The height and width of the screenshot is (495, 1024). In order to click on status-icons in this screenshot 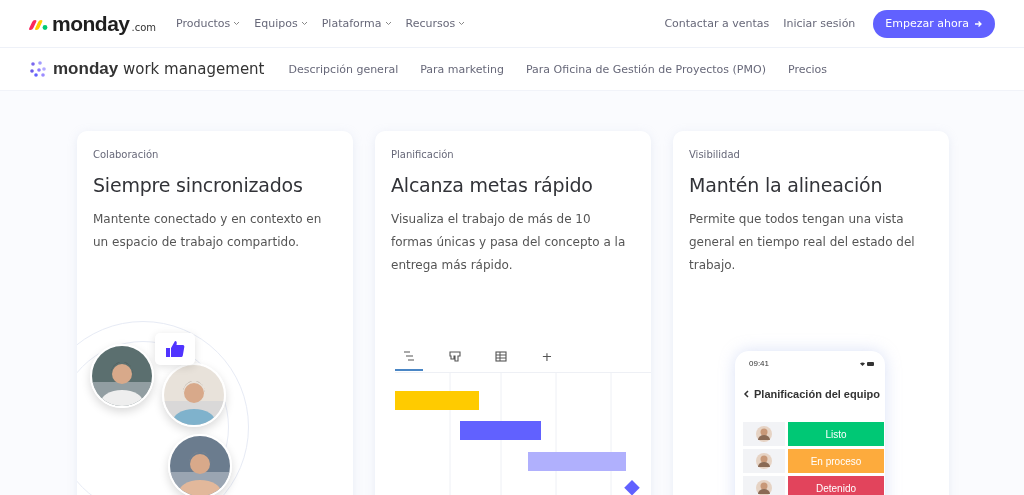, I will do `click(867, 363)`.